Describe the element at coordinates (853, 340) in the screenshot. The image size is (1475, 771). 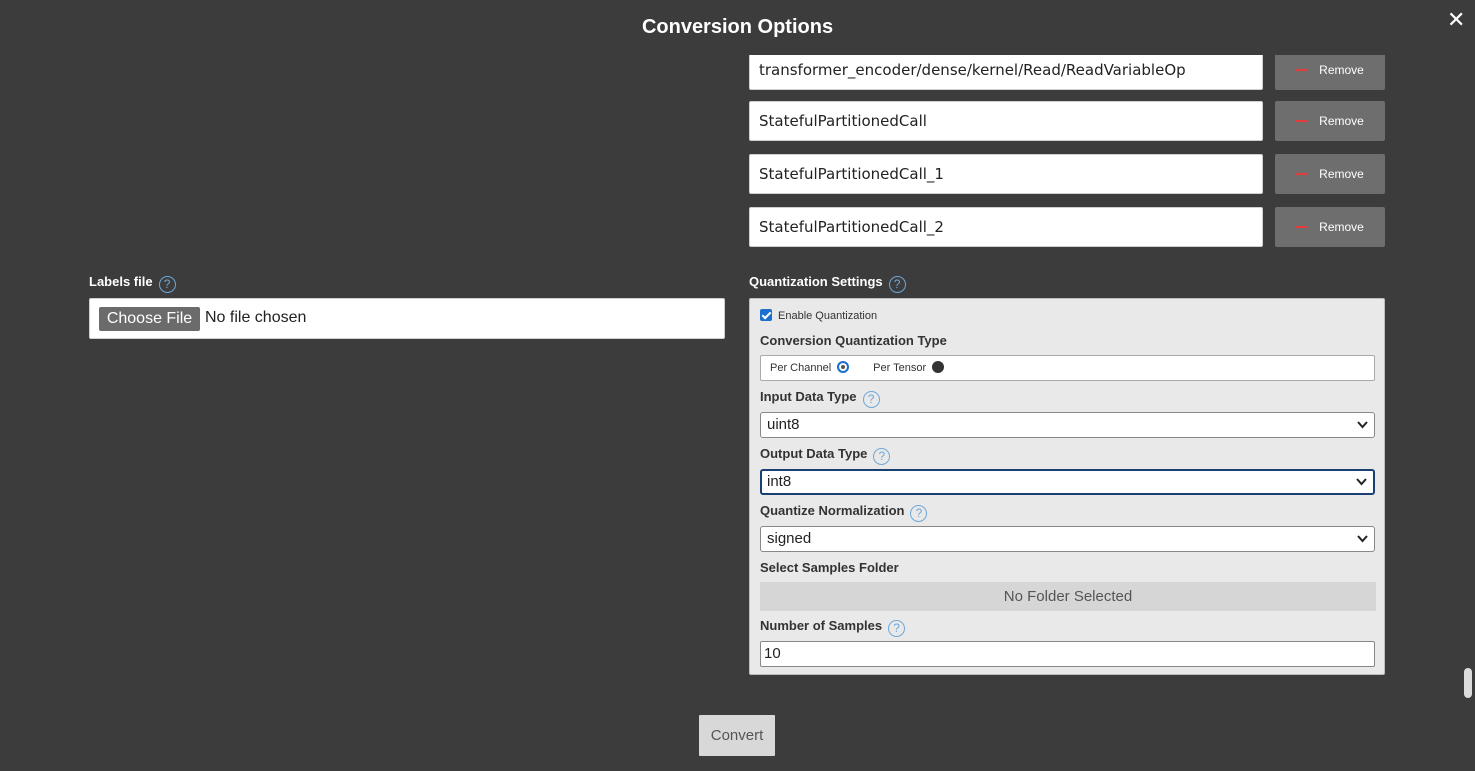
I see `quantization-type-label: Conversion Quantization Type` at that location.